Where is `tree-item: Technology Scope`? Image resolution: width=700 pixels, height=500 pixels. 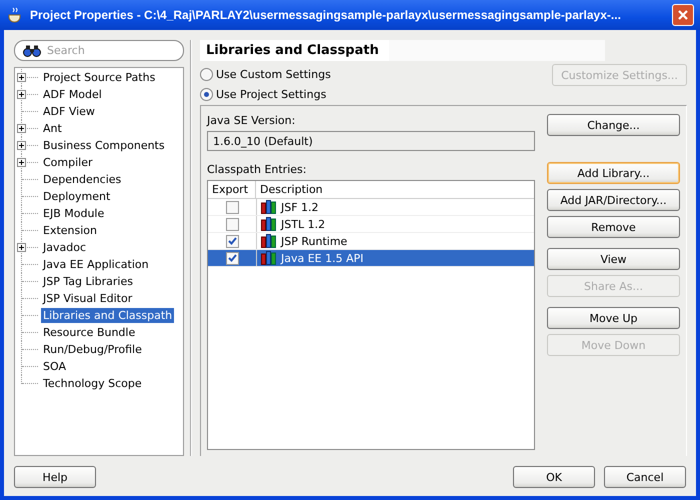 tree-item: Technology Scope is located at coordinates (92, 383).